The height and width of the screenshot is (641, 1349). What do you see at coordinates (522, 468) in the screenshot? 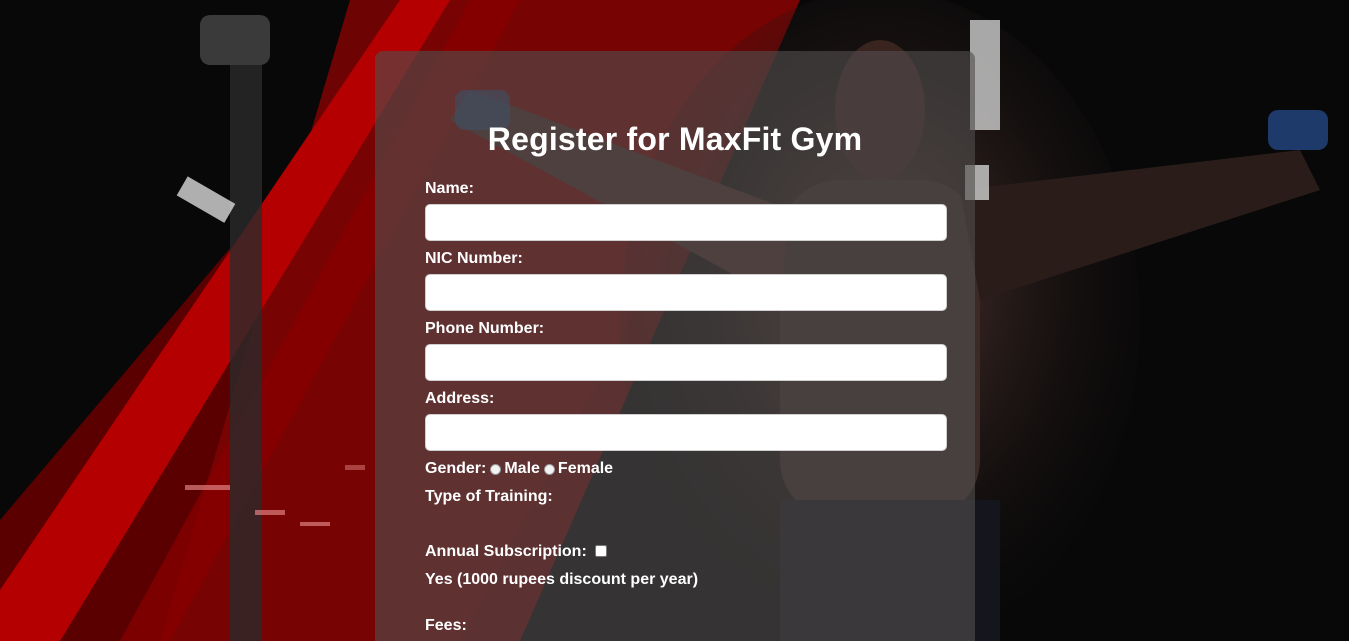
I see `male-radio-label: Male` at bounding box center [522, 468].